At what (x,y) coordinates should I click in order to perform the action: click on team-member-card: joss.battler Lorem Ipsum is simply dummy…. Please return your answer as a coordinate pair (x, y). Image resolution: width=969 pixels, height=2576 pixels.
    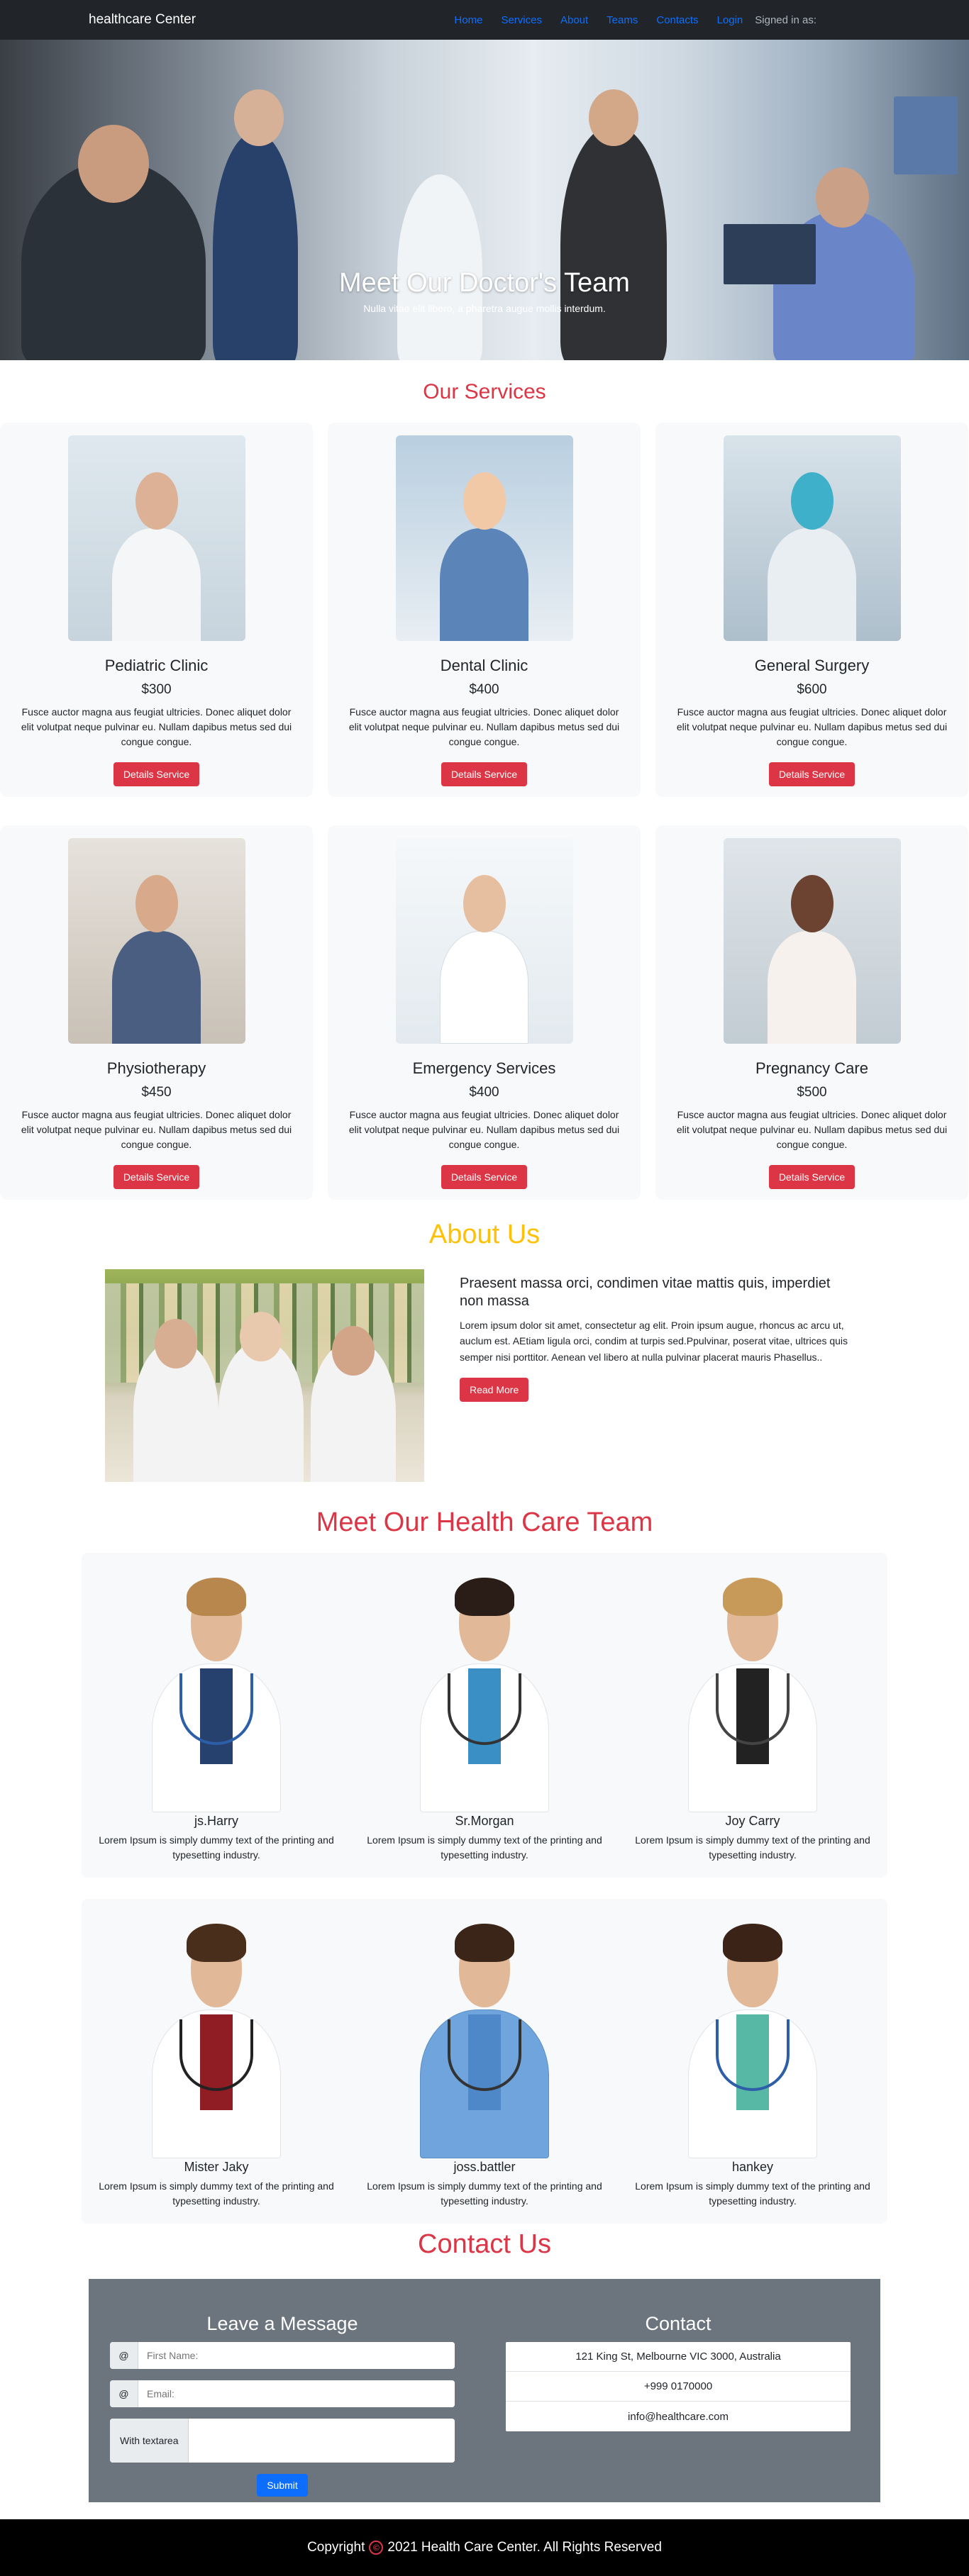
    Looking at the image, I should click on (484, 2061).